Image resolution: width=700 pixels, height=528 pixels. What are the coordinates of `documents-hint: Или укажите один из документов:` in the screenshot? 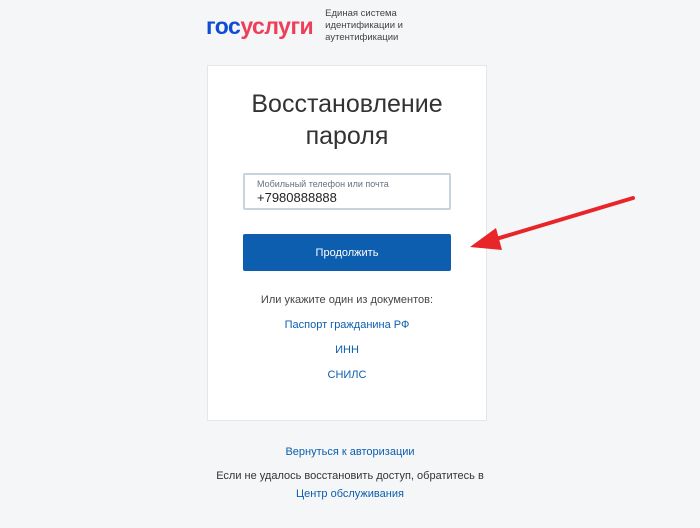 It's located at (347, 300).